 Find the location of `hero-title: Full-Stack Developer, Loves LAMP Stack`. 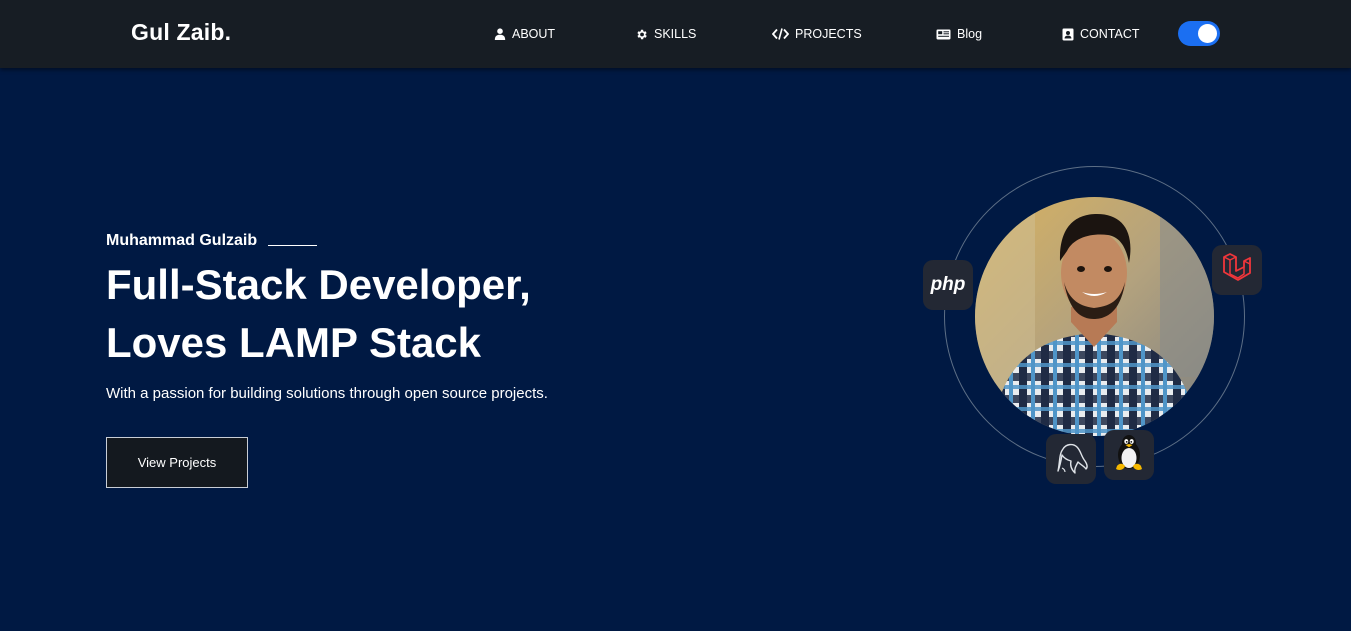

hero-title: Full-Stack Developer, Loves LAMP Stack is located at coordinates (318, 314).